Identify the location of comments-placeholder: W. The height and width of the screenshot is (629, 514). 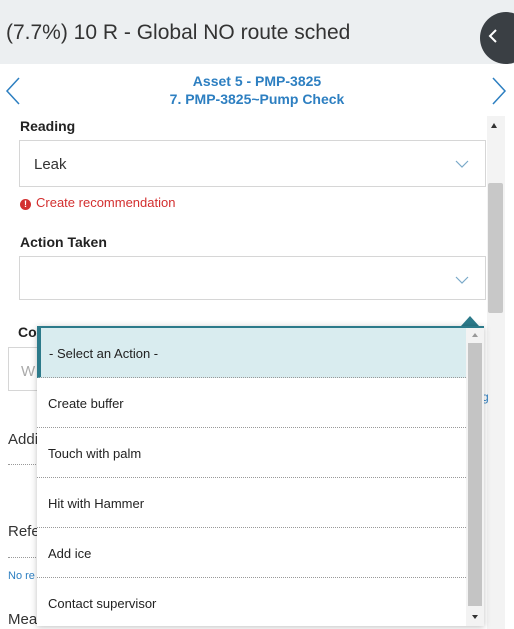
(28, 371).